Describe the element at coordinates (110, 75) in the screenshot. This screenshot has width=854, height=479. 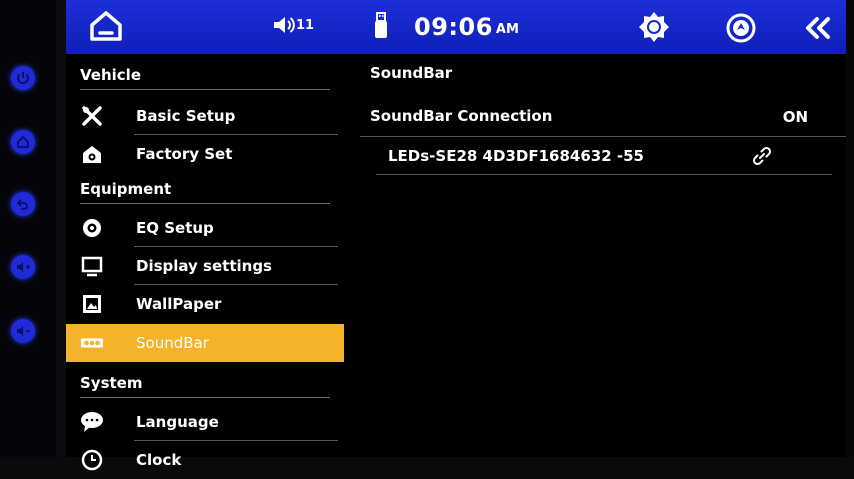
I see `section-label: Vehicle` at that location.